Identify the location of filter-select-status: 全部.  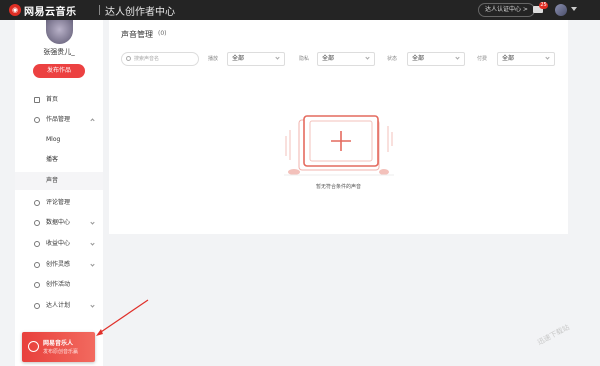
(436, 59).